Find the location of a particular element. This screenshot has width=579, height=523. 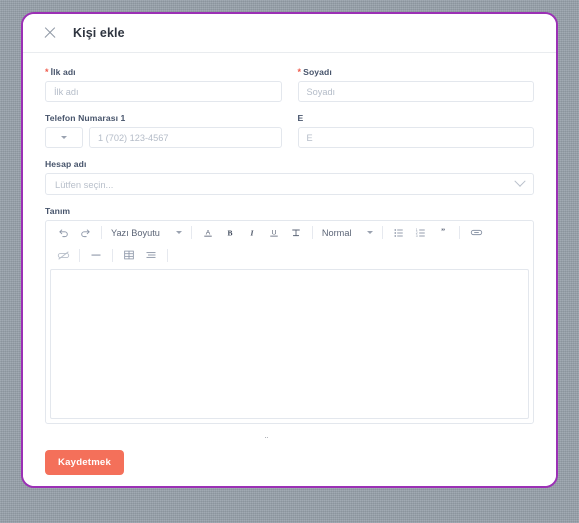

paragraph-style-value: Normal is located at coordinates (336, 232).